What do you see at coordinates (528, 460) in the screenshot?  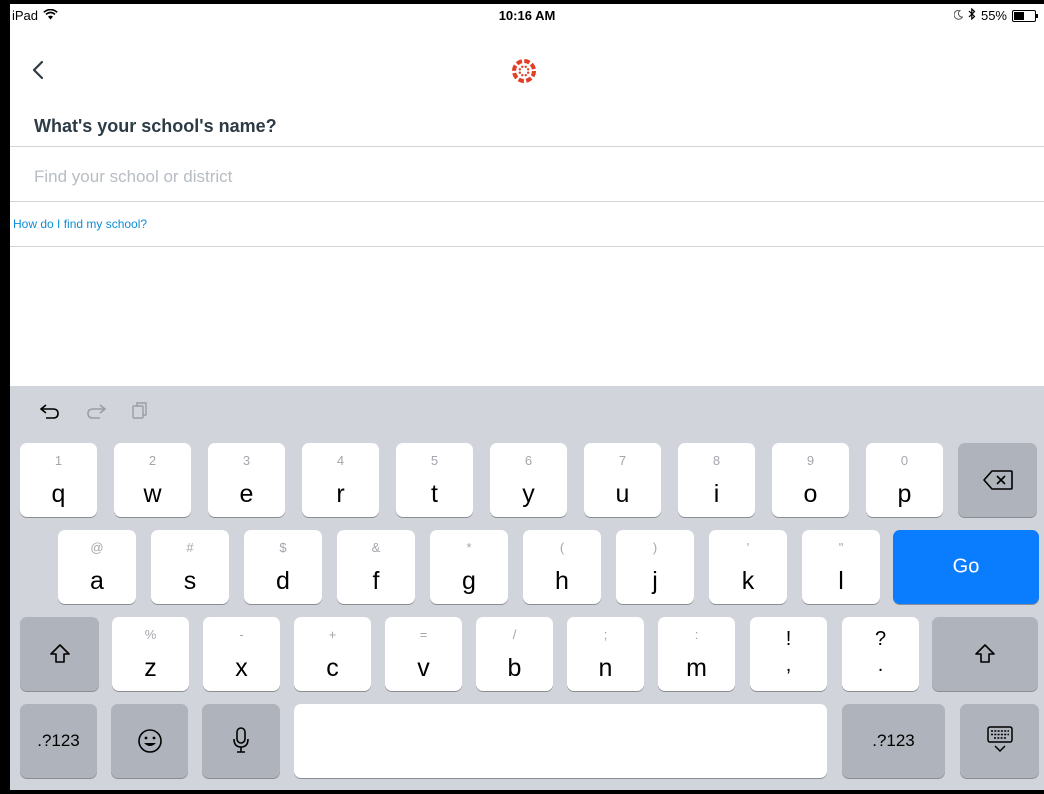 I see `key-secondary-label: 6` at bounding box center [528, 460].